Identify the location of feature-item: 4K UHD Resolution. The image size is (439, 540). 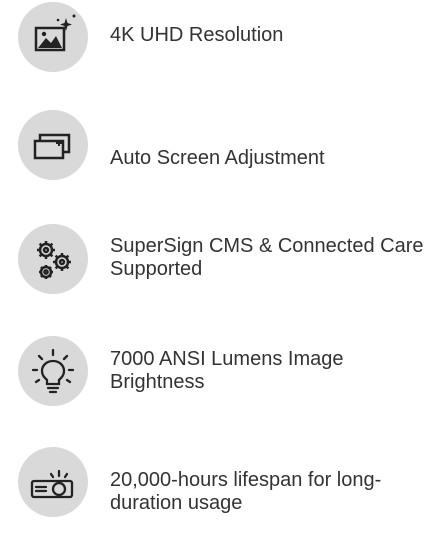
(223, 37).